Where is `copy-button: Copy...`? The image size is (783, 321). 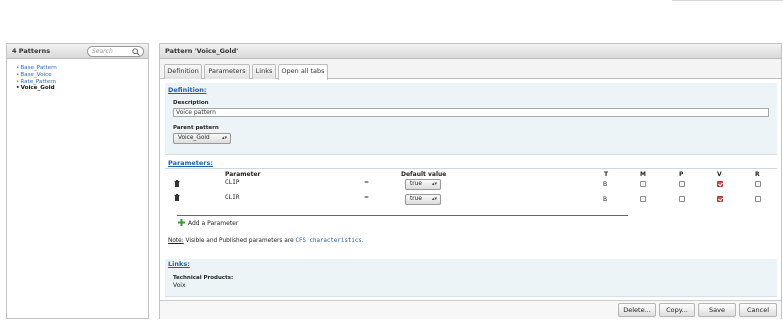 copy-button: Copy... is located at coordinates (677, 310).